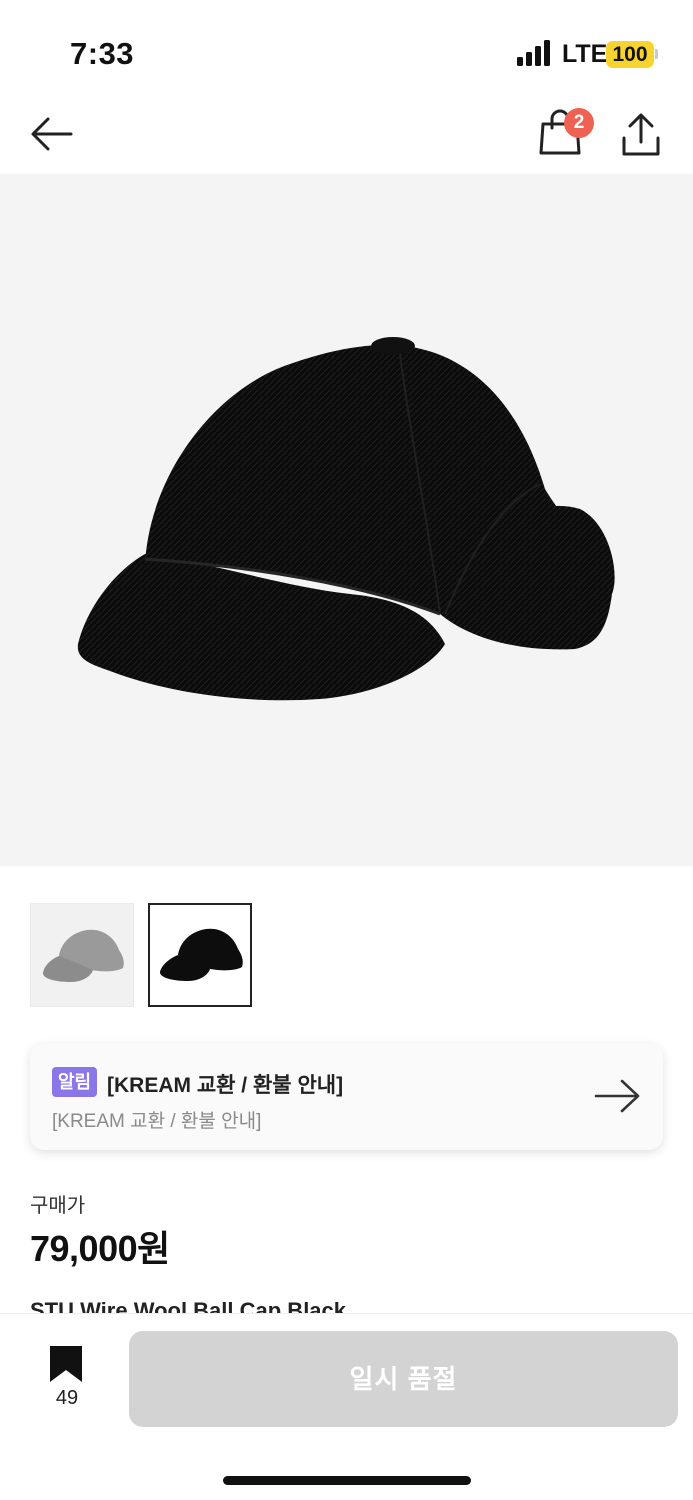 This screenshot has height=1500, width=693. What do you see at coordinates (346, 50) in the screenshot?
I see `status-bar: 7:33 LTE 100` at bounding box center [346, 50].